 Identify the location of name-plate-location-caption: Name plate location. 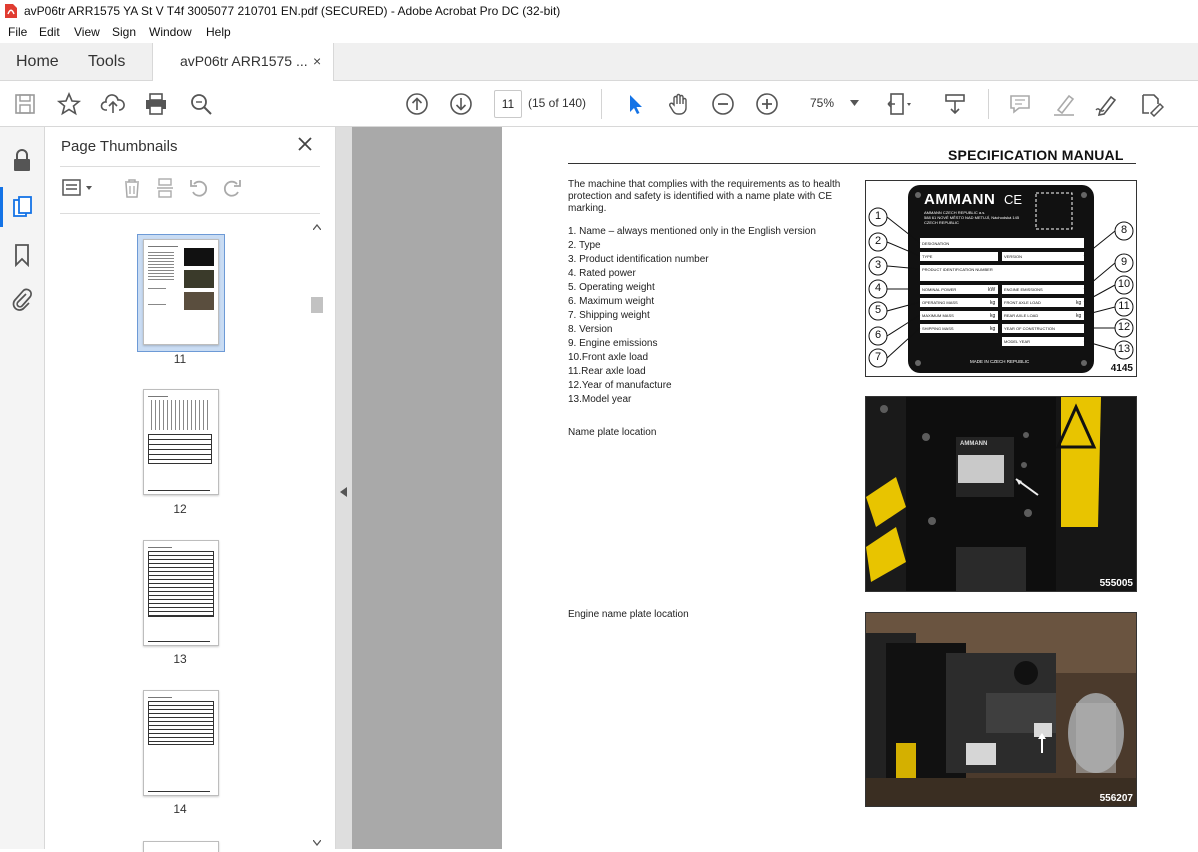
(612, 432).